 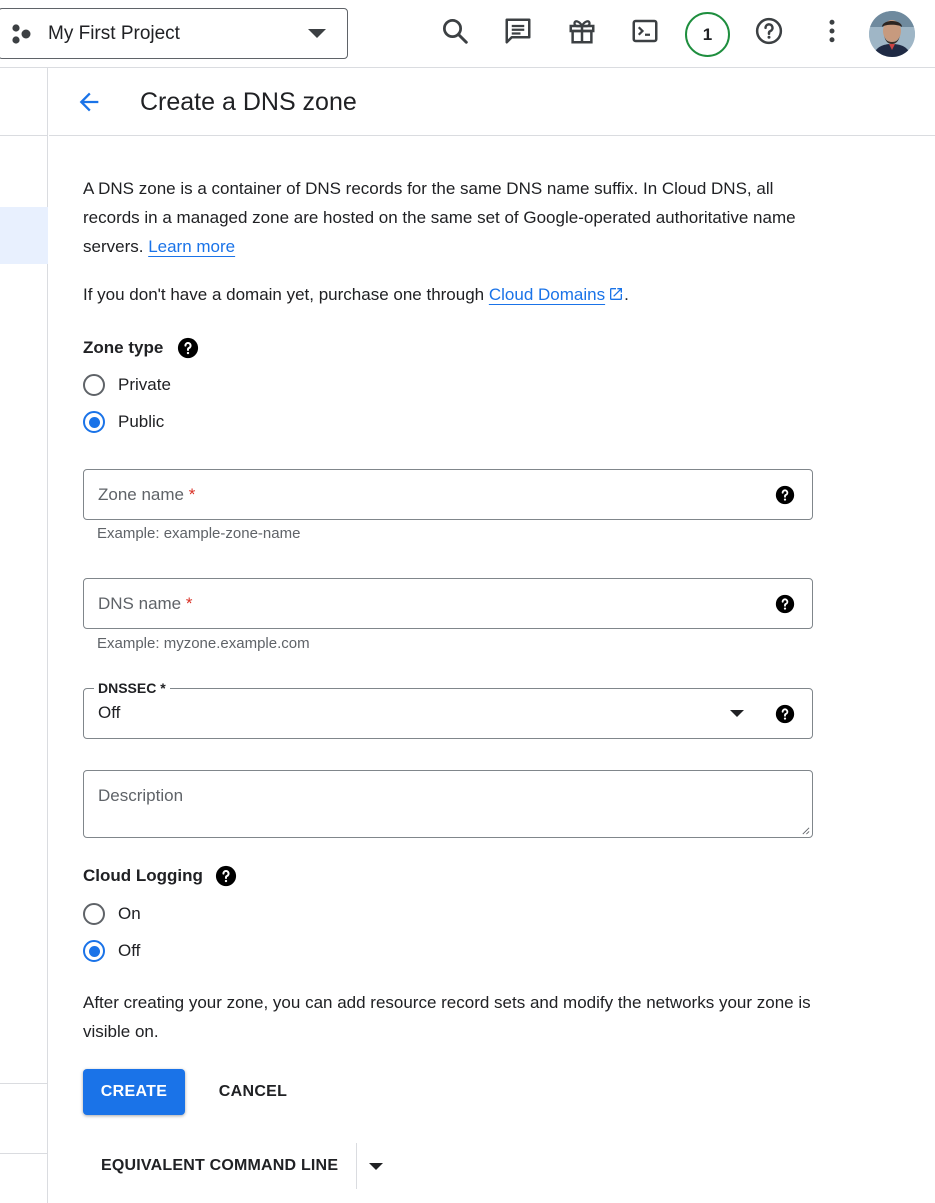 I want to click on dropdown-arrow-icon, so click(x=737, y=713).